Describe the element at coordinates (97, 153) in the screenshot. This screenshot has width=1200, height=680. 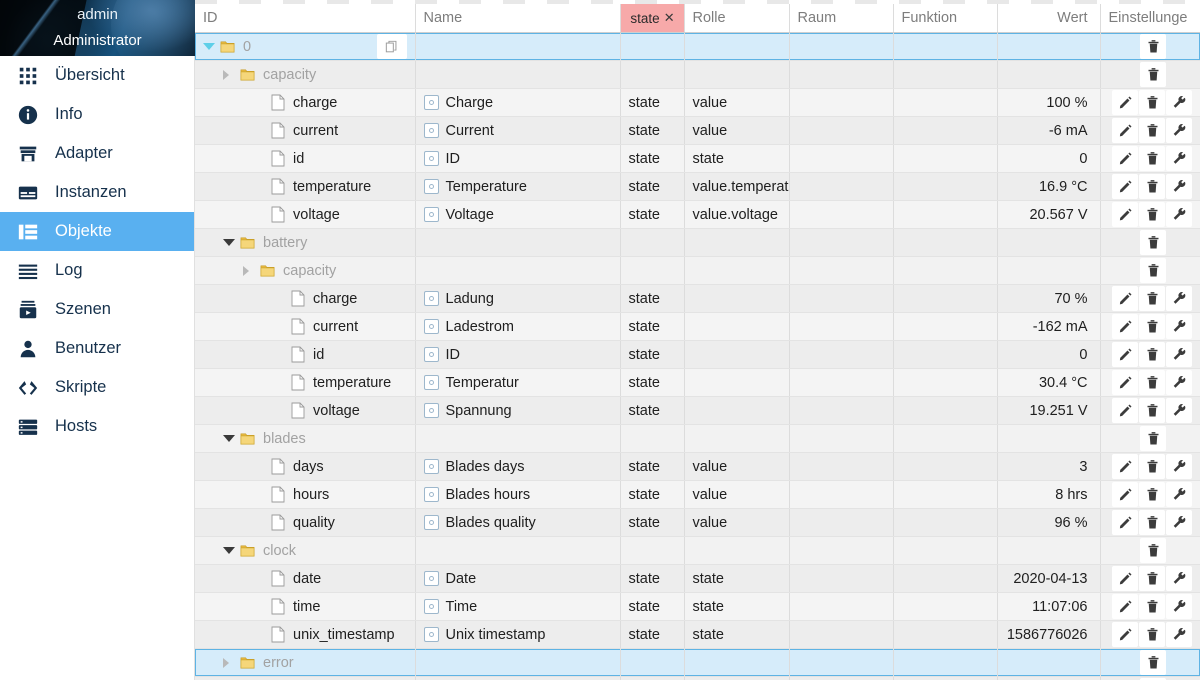
I see `sidebar-item-adapter: Adapter` at that location.